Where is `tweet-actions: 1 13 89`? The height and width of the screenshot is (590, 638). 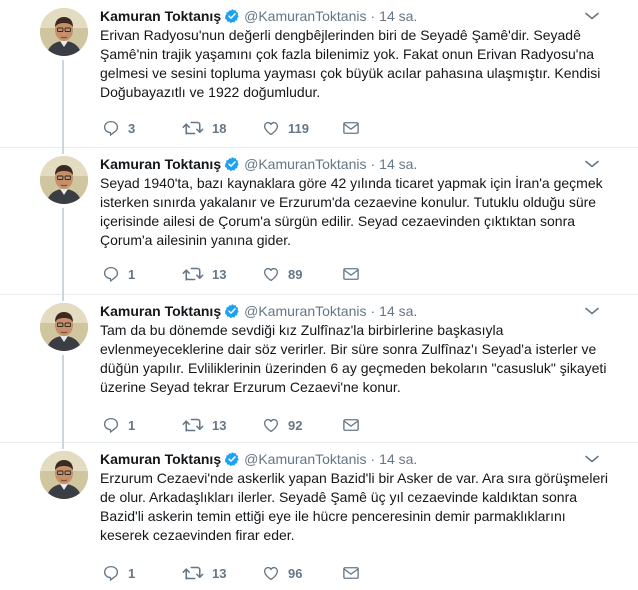
tweet-actions: 1 13 89 is located at coordinates (232, 274).